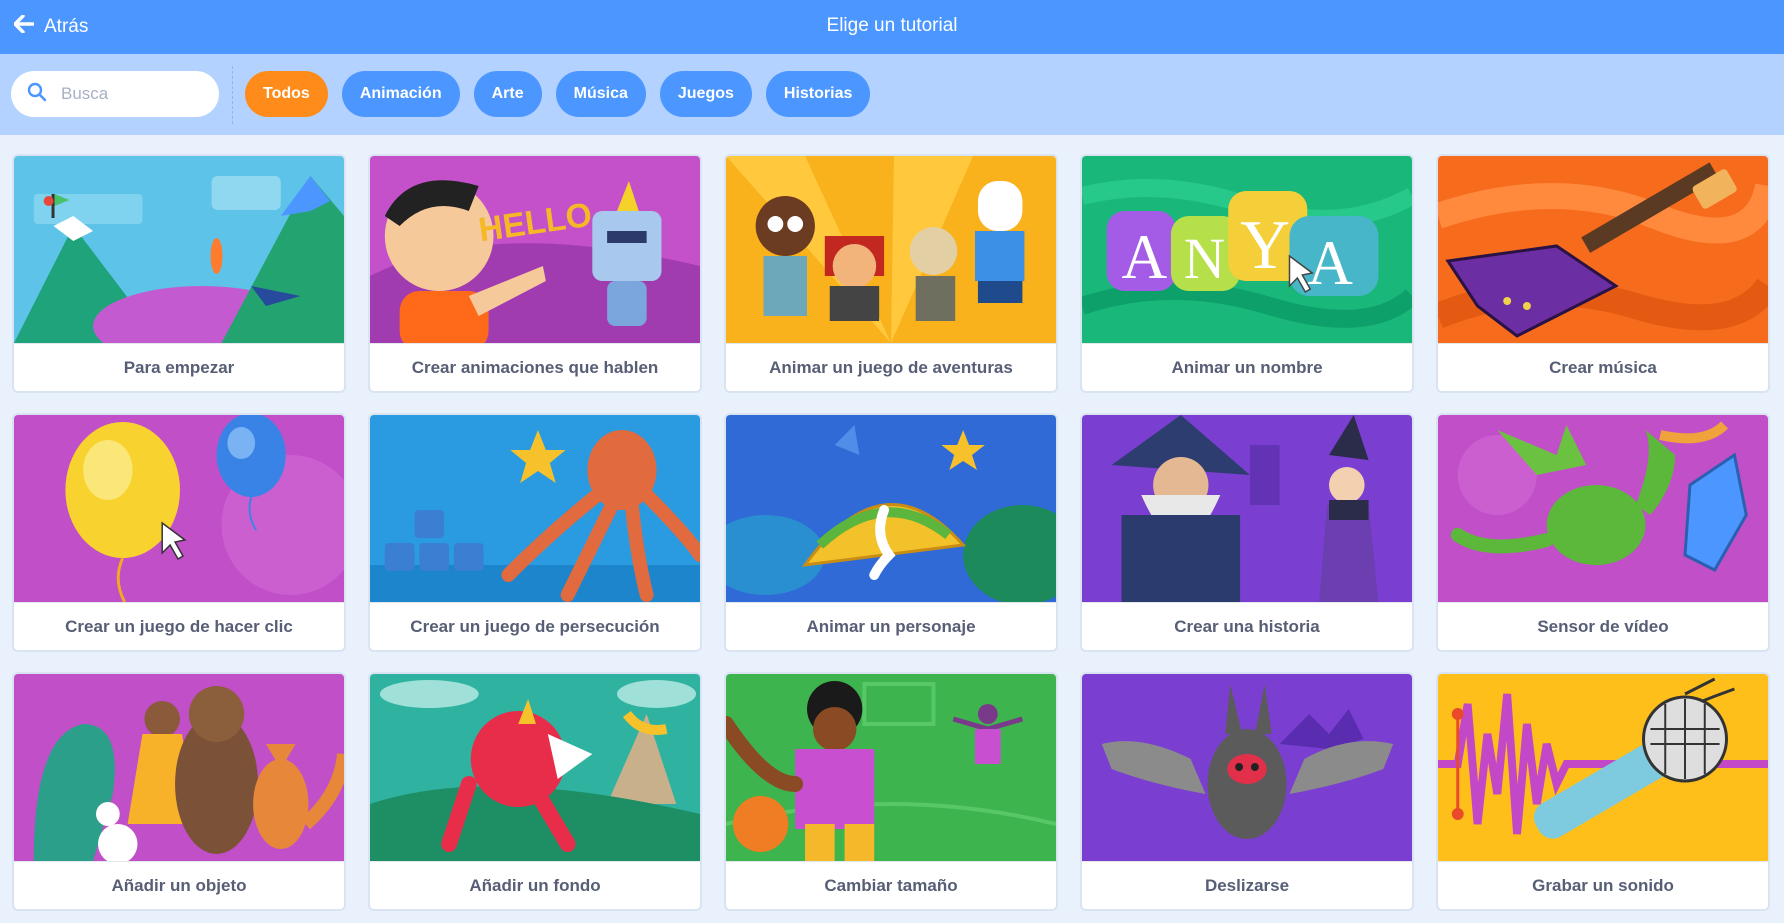 The image size is (1784, 923). What do you see at coordinates (535, 367) in the screenshot?
I see `tutorial-title: Crear animaciones que hablen` at bounding box center [535, 367].